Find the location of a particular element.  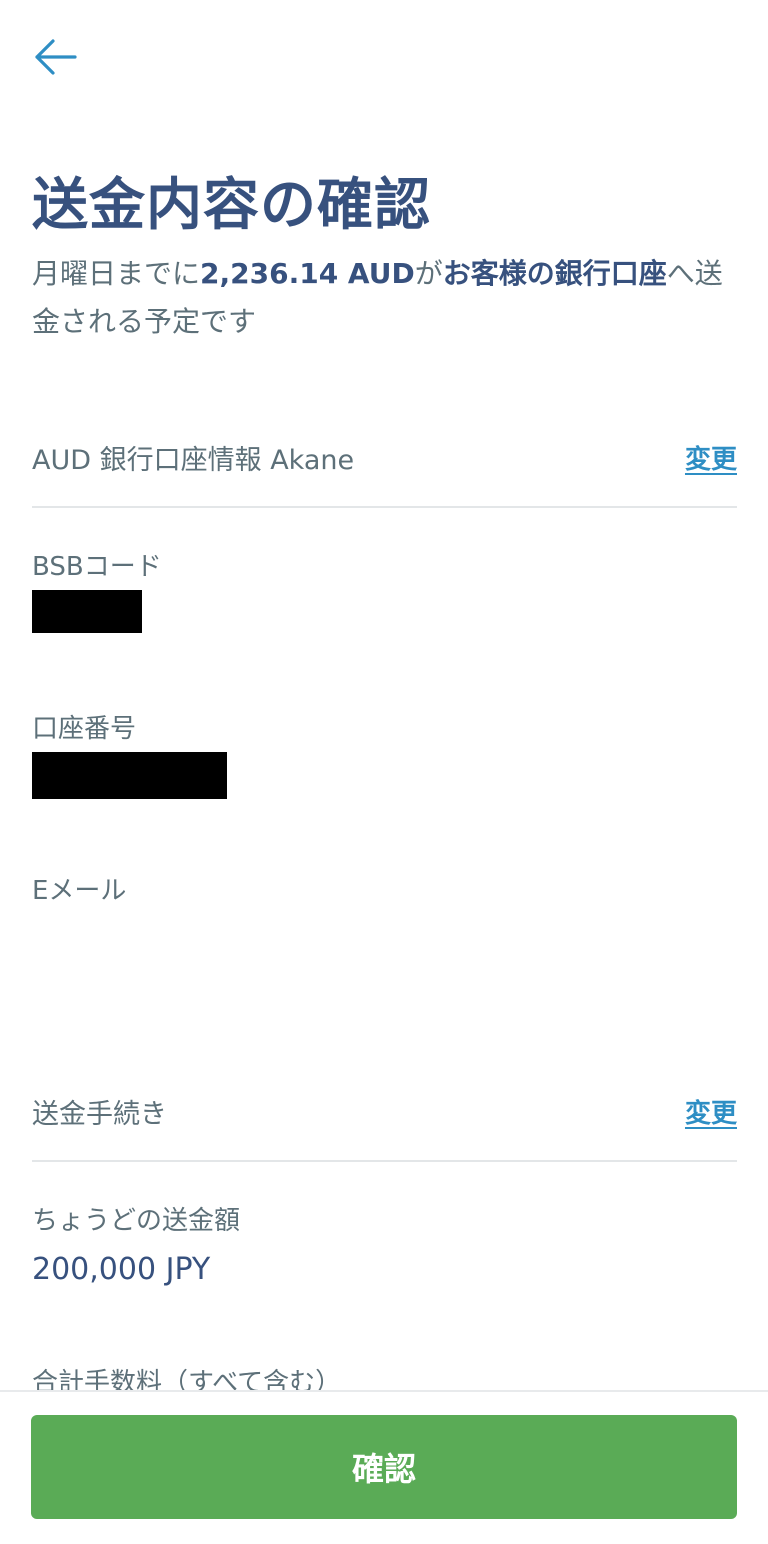

back-button is located at coordinates (55, 57).